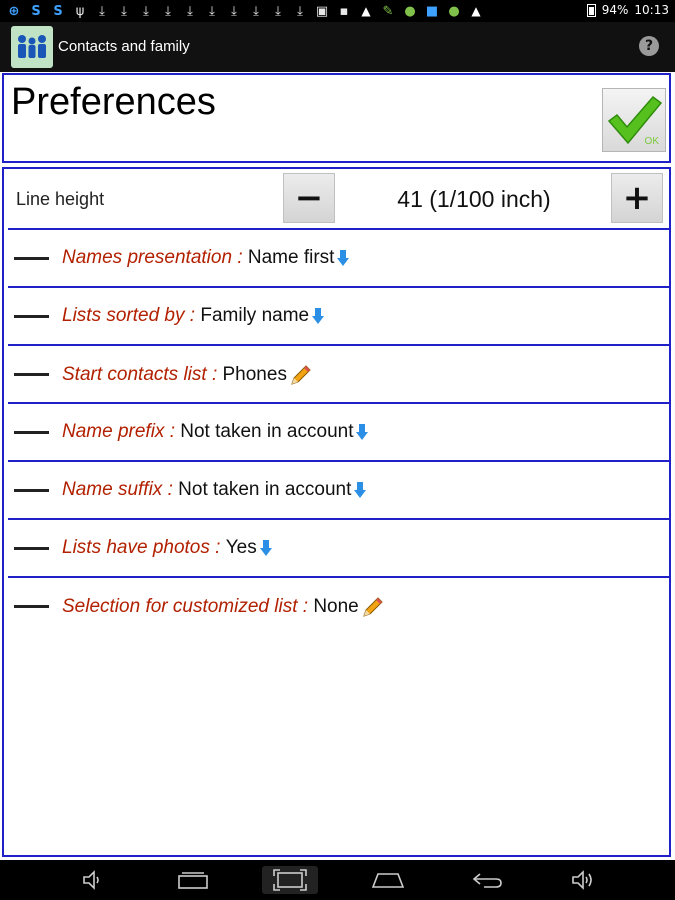 The image size is (675, 900). What do you see at coordinates (651, 10) in the screenshot?
I see `clock: 10:13` at bounding box center [651, 10].